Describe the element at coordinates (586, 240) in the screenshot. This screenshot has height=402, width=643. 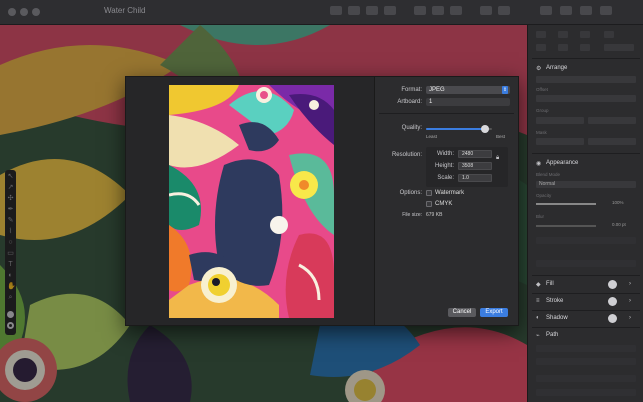
I see `corner-radius-control` at that location.